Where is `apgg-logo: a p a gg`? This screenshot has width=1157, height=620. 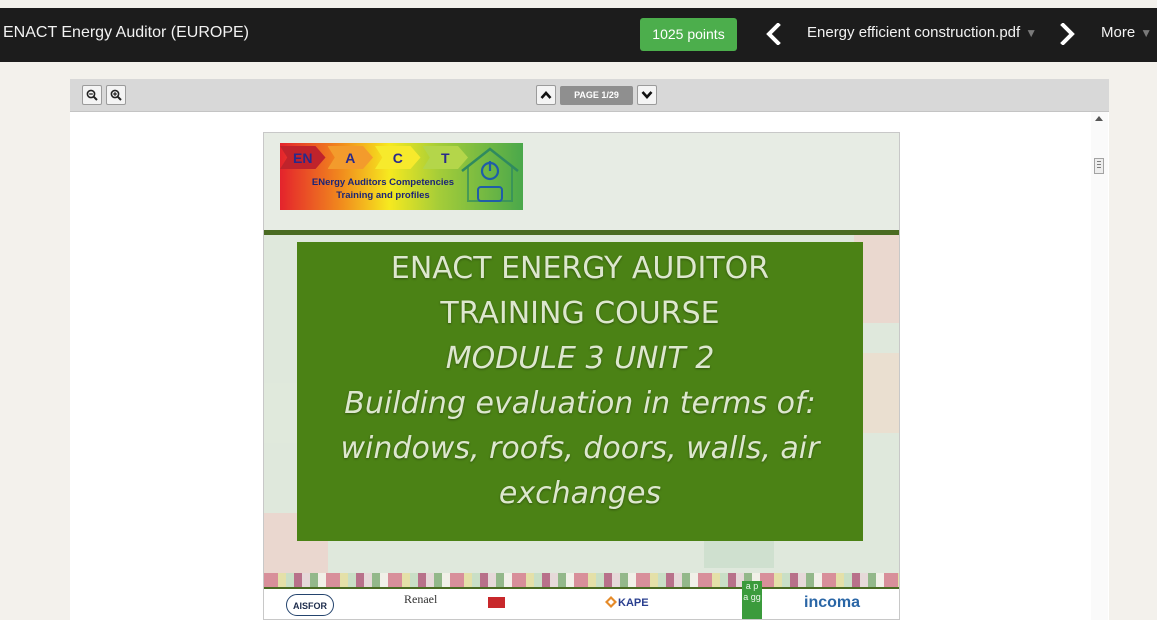
apgg-logo: a p a gg is located at coordinates (752, 600).